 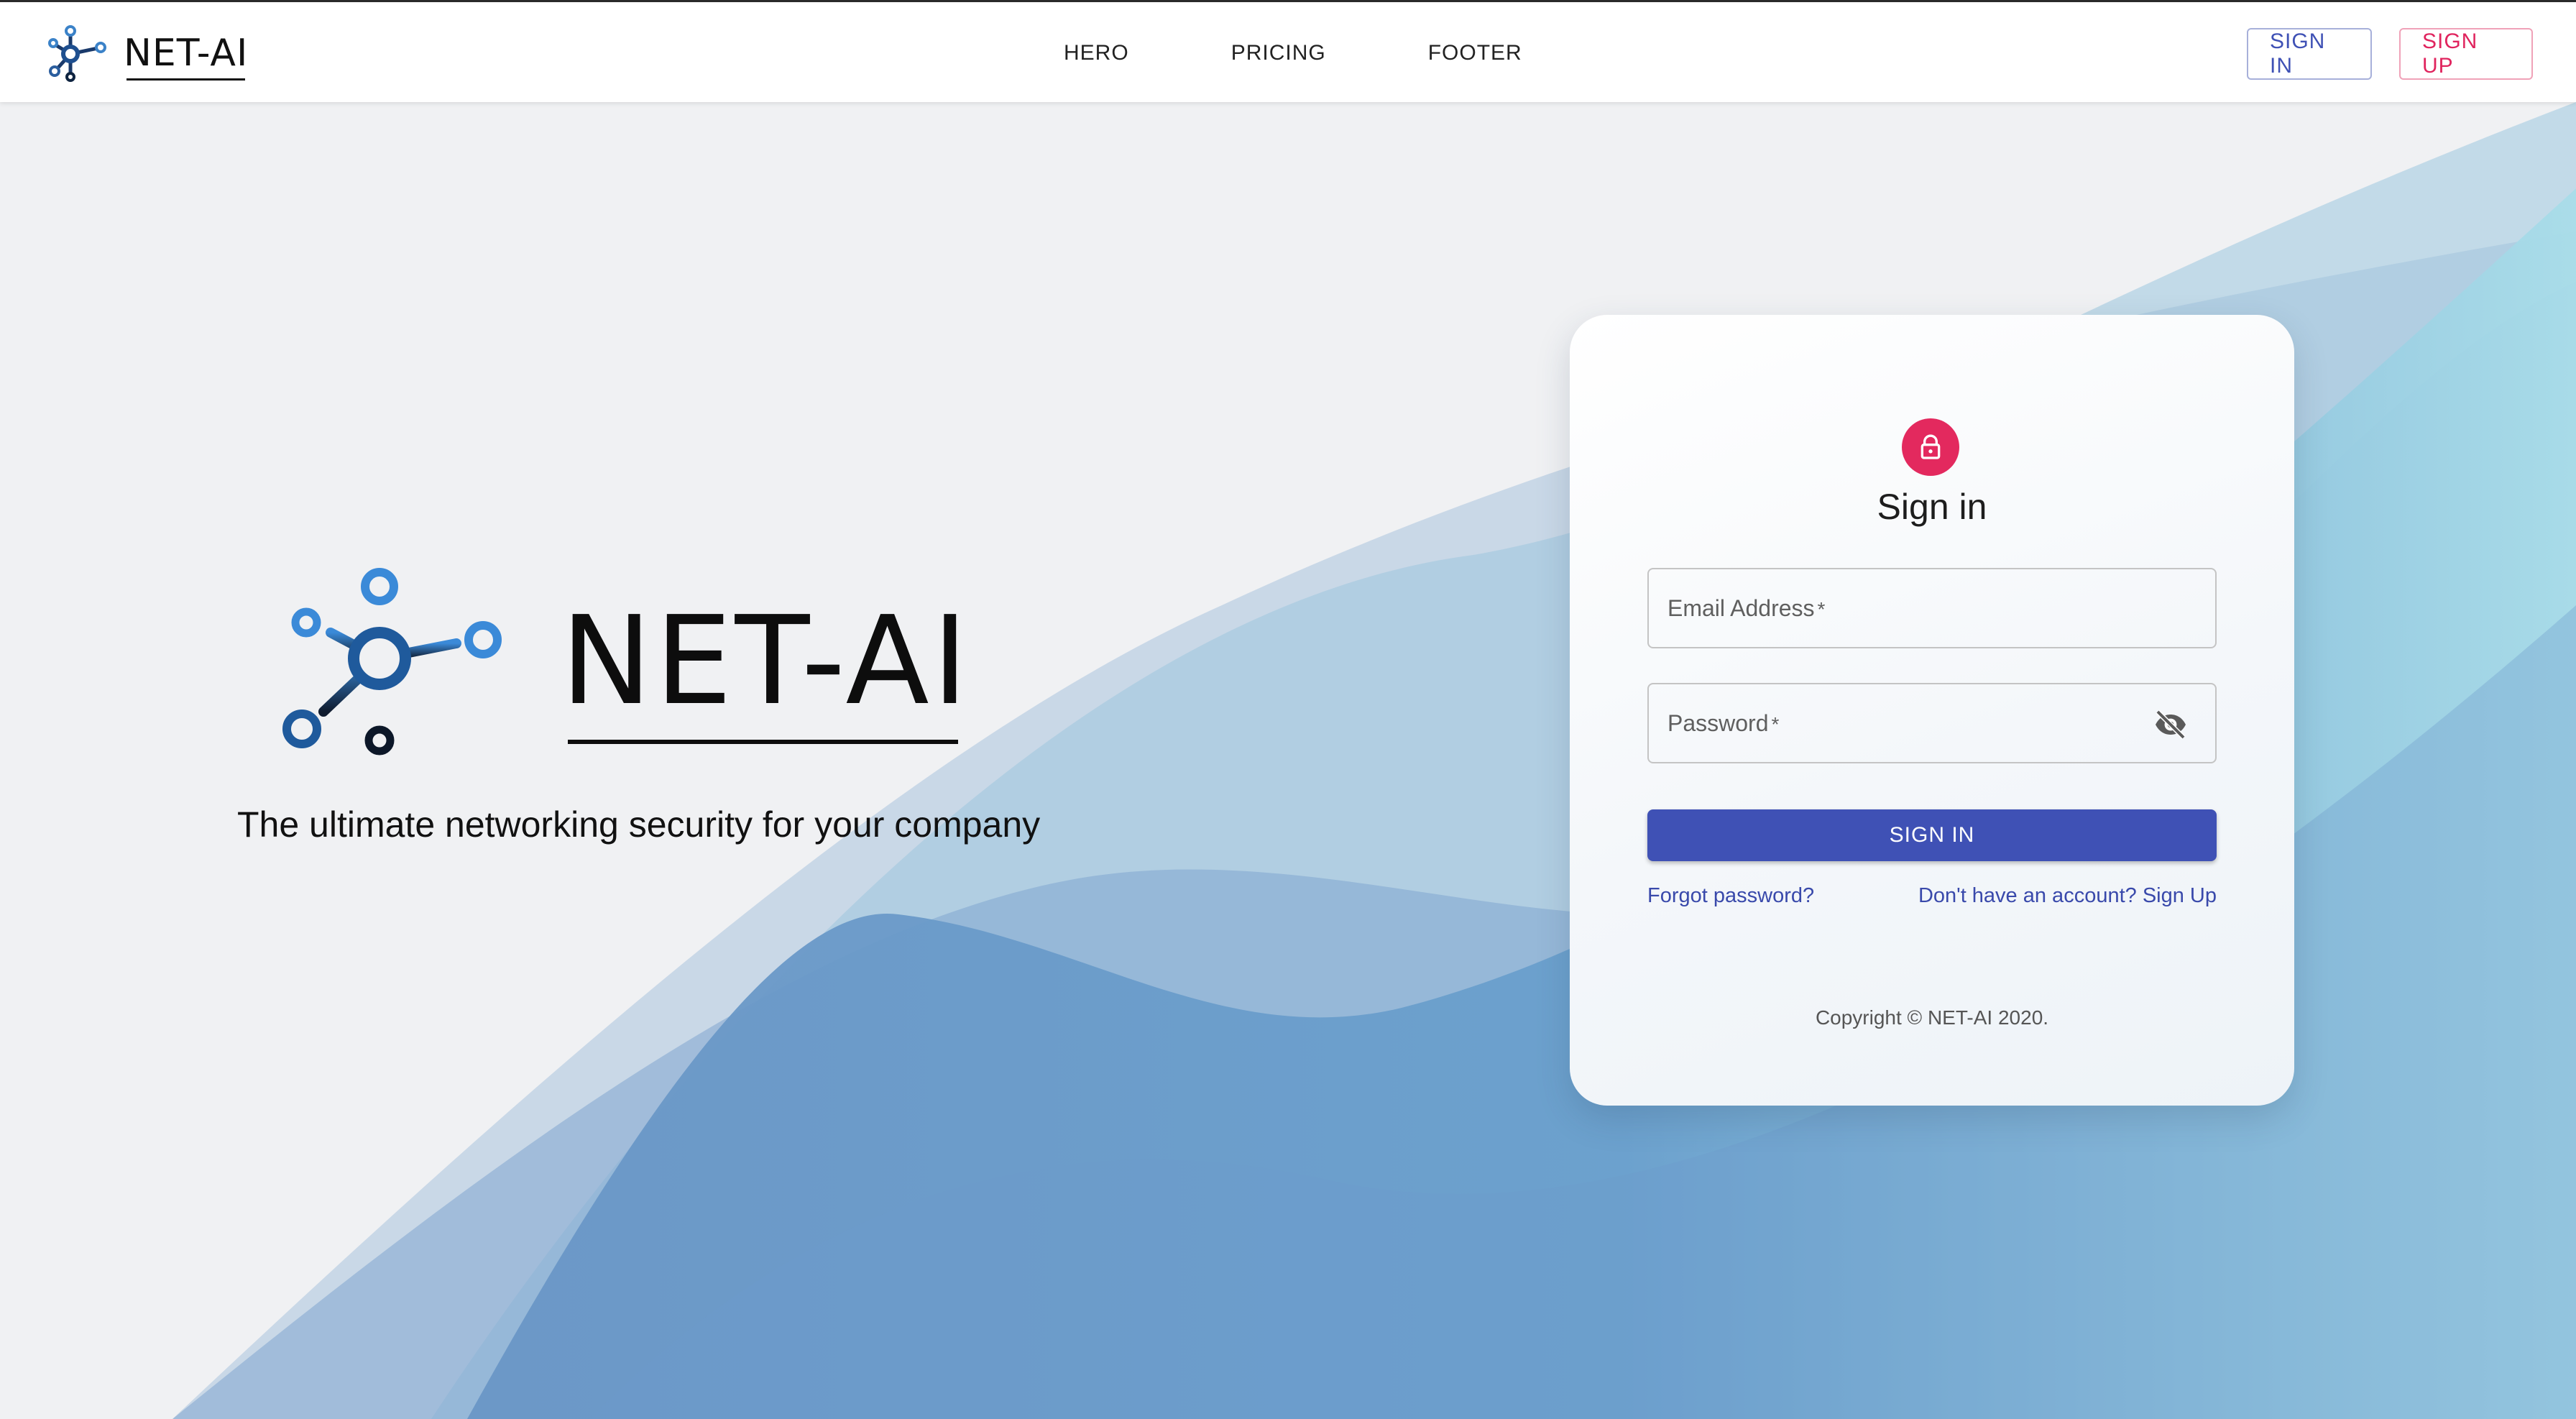 What do you see at coordinates (1747, 608) in the screenshot?
I see `email-field-label: Email Address *` at bounding box center [1747, 608].